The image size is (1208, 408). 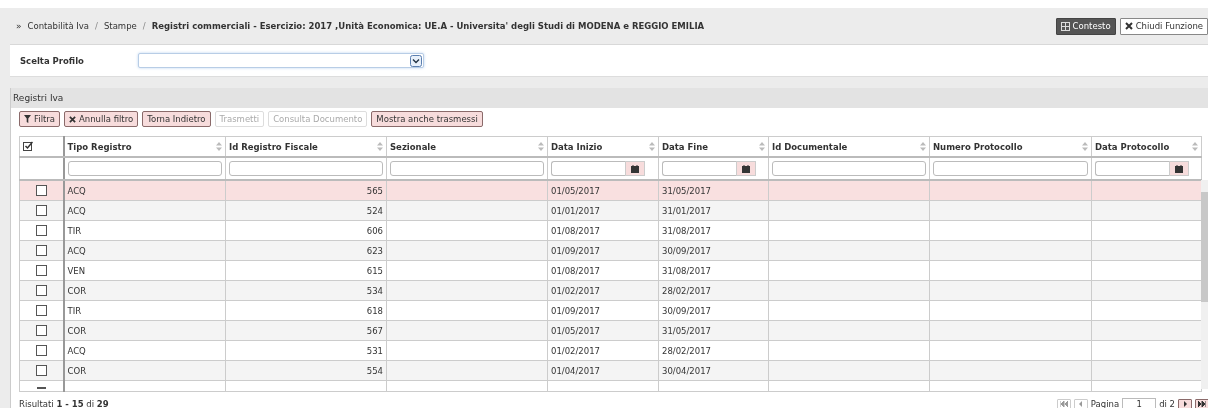 What do you see at coordinates (73, 119) in the screenshot?
I see `close-icon` at bounding box center [73, 119].